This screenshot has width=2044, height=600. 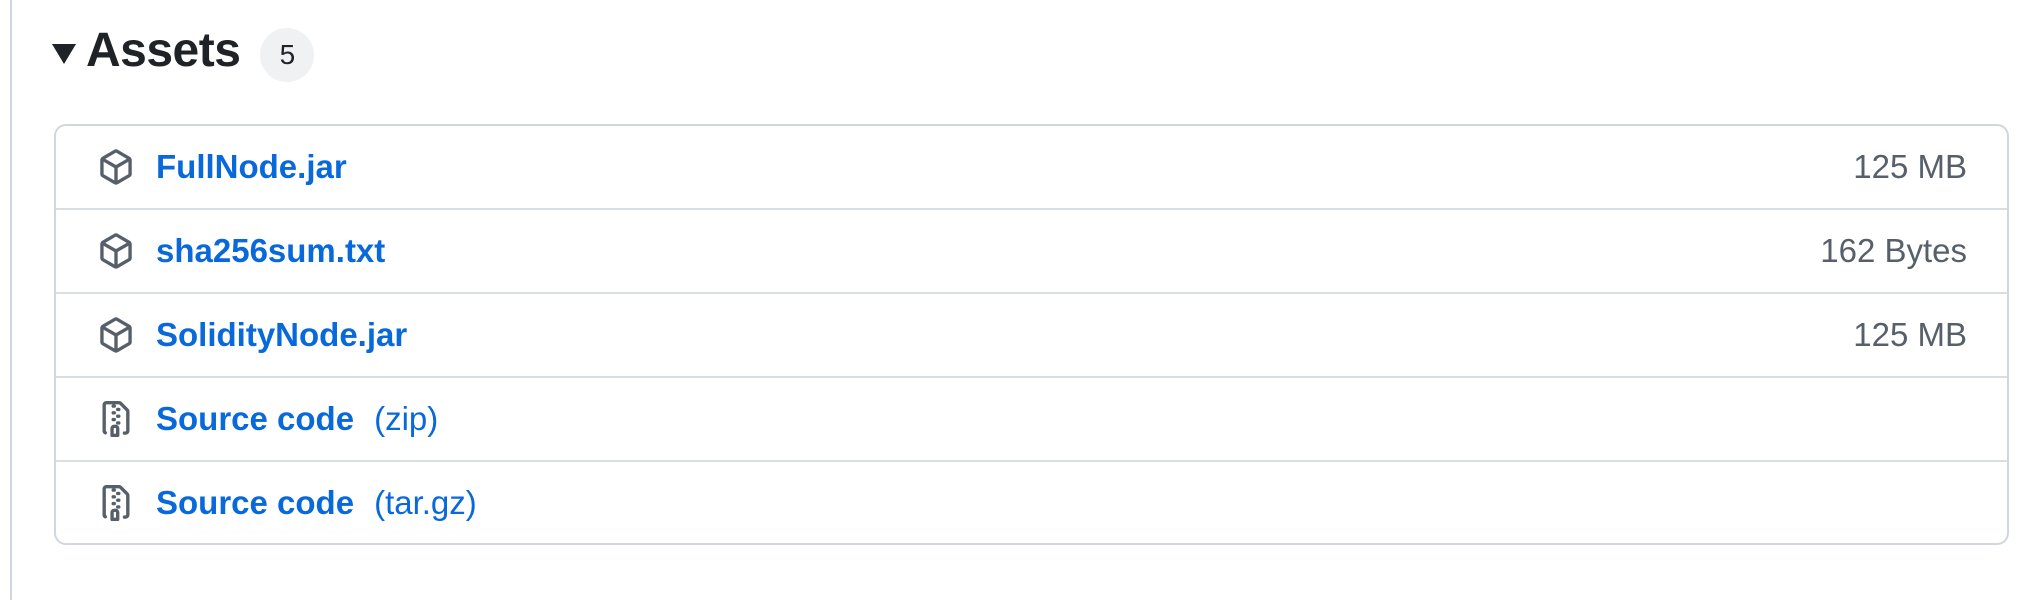 What do you see at coordinates (287, 55) in the screenshot?
I see `assets-count-badge: 5` at bounding box center [287, 55].